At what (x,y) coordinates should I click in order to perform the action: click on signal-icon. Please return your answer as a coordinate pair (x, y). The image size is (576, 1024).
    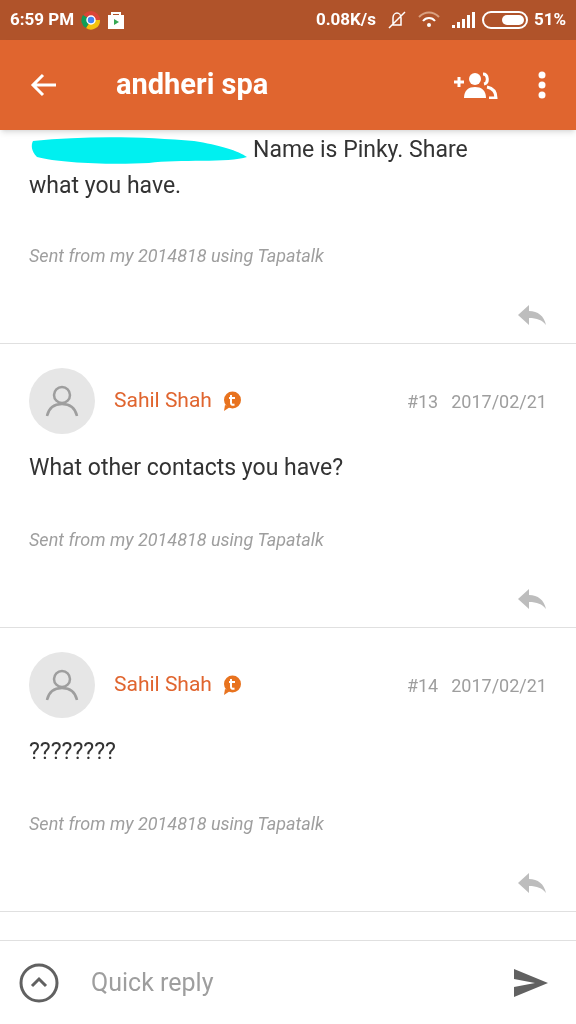
    Looking at the image, I should click on (462, 20).